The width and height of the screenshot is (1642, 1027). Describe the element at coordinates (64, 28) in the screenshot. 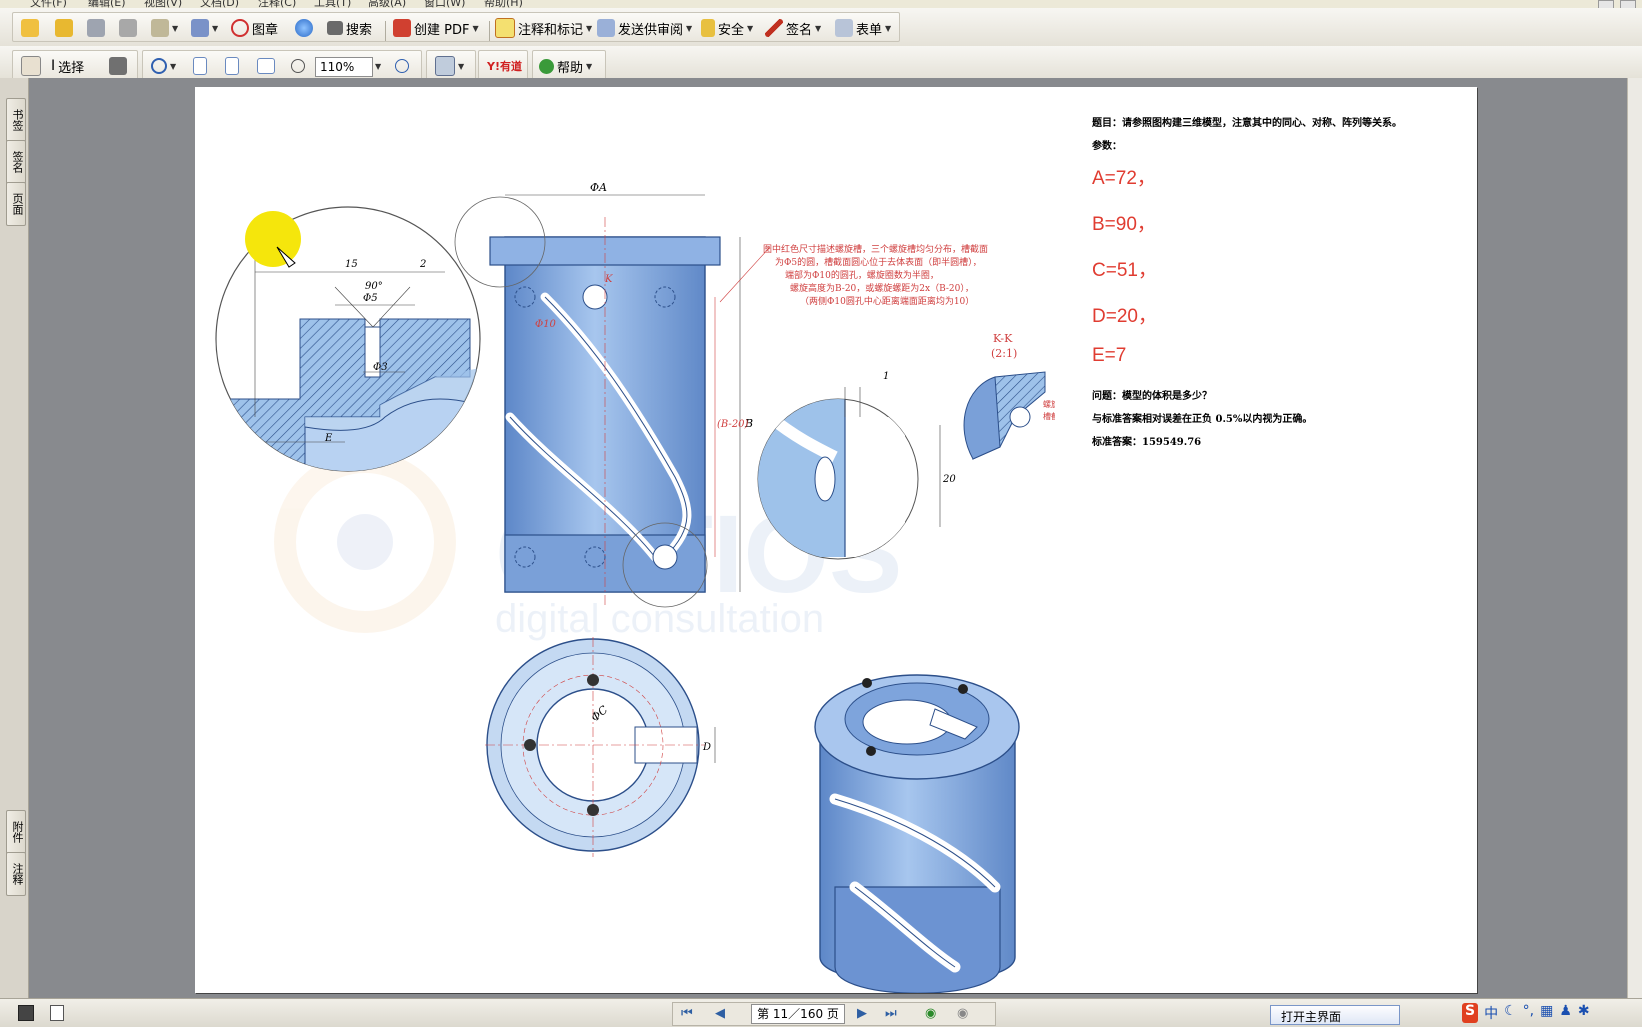

I see `organizer-button` at that location.